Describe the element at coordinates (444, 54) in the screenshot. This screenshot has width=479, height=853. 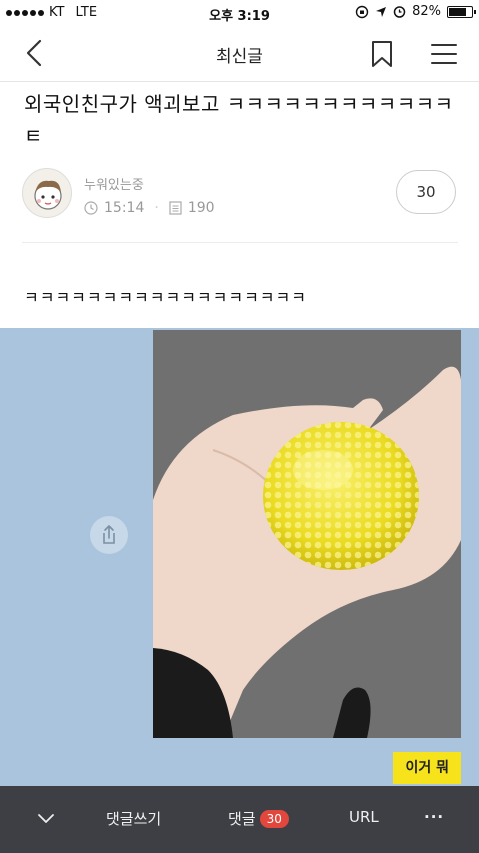
I see `menu-icon` at that location.